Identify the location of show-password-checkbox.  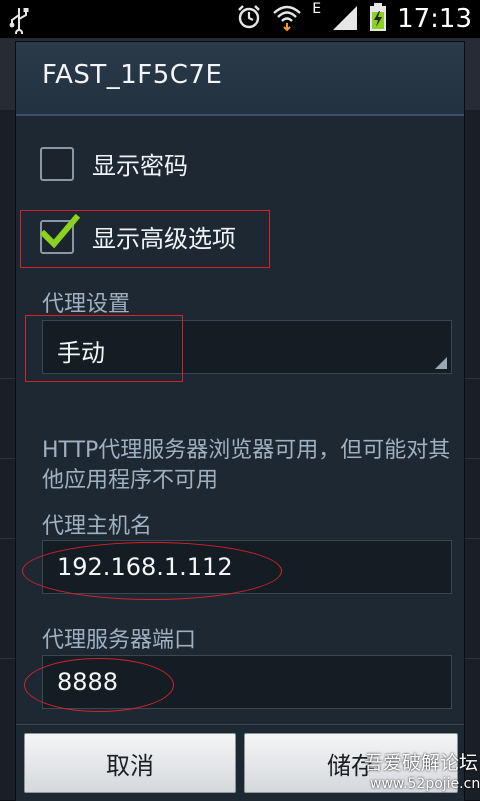
(57, 163).